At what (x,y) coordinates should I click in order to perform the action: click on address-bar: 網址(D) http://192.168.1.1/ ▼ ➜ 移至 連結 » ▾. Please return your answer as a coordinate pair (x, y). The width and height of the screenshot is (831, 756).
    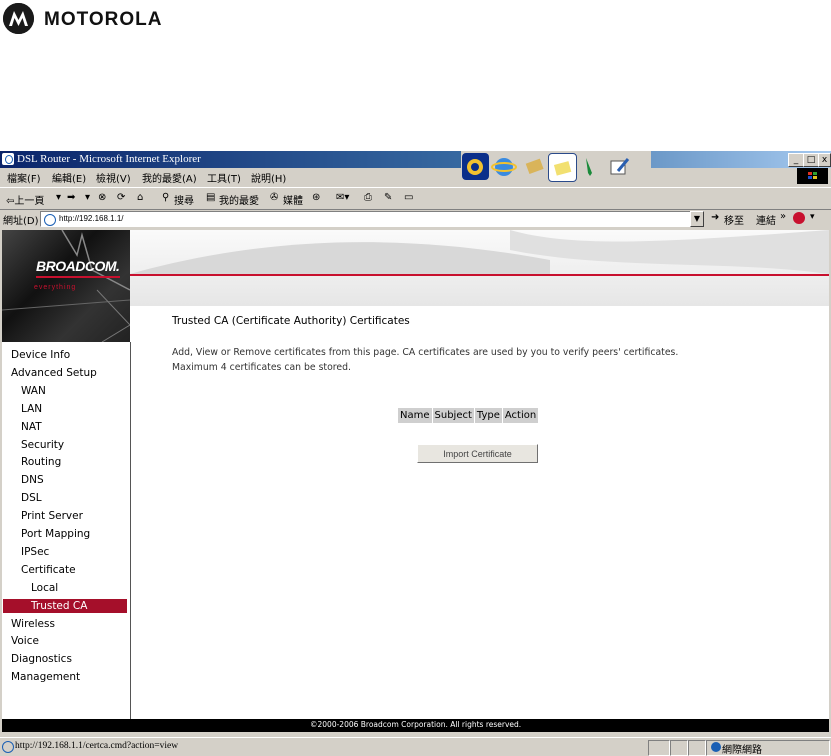
    Looking at the image, I should click on (415, 219).